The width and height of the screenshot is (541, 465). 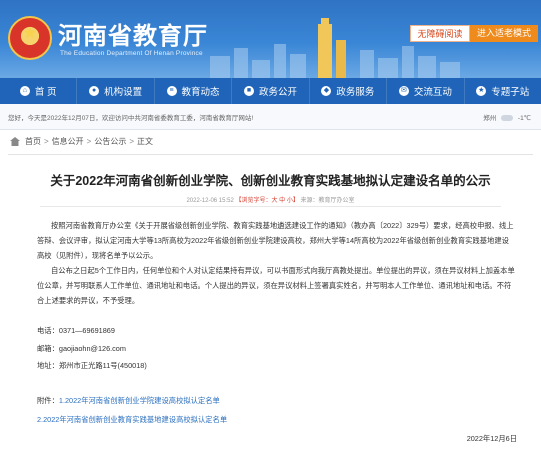 I want to click on attachments-label: 附件：, so click(x=48, y=400).